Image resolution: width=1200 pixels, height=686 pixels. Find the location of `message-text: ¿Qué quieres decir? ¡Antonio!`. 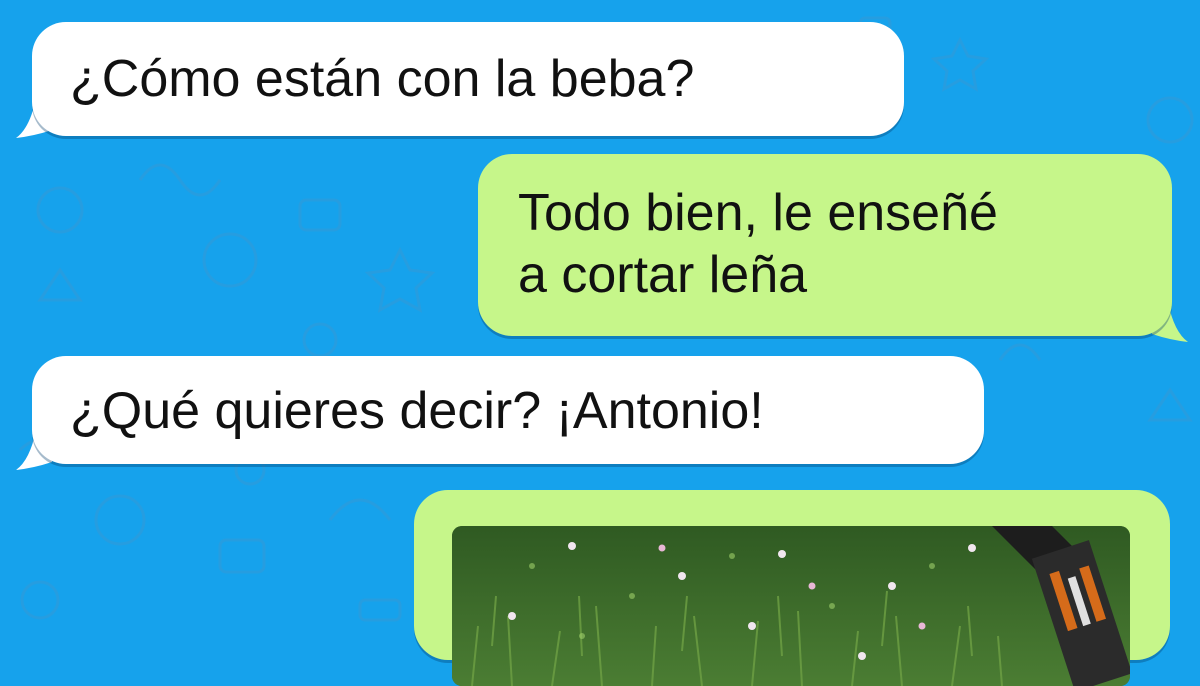

message-text: ¿Qué quieres decir? ¡Antonio! is located at coordinates (417, 411).